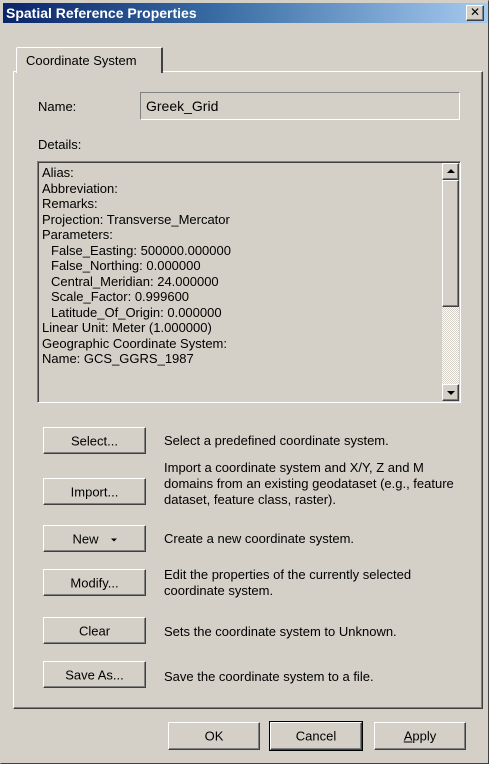 This screenshot has width=489, height=764. I want to click on scroll-down-button, so click(450, 392).